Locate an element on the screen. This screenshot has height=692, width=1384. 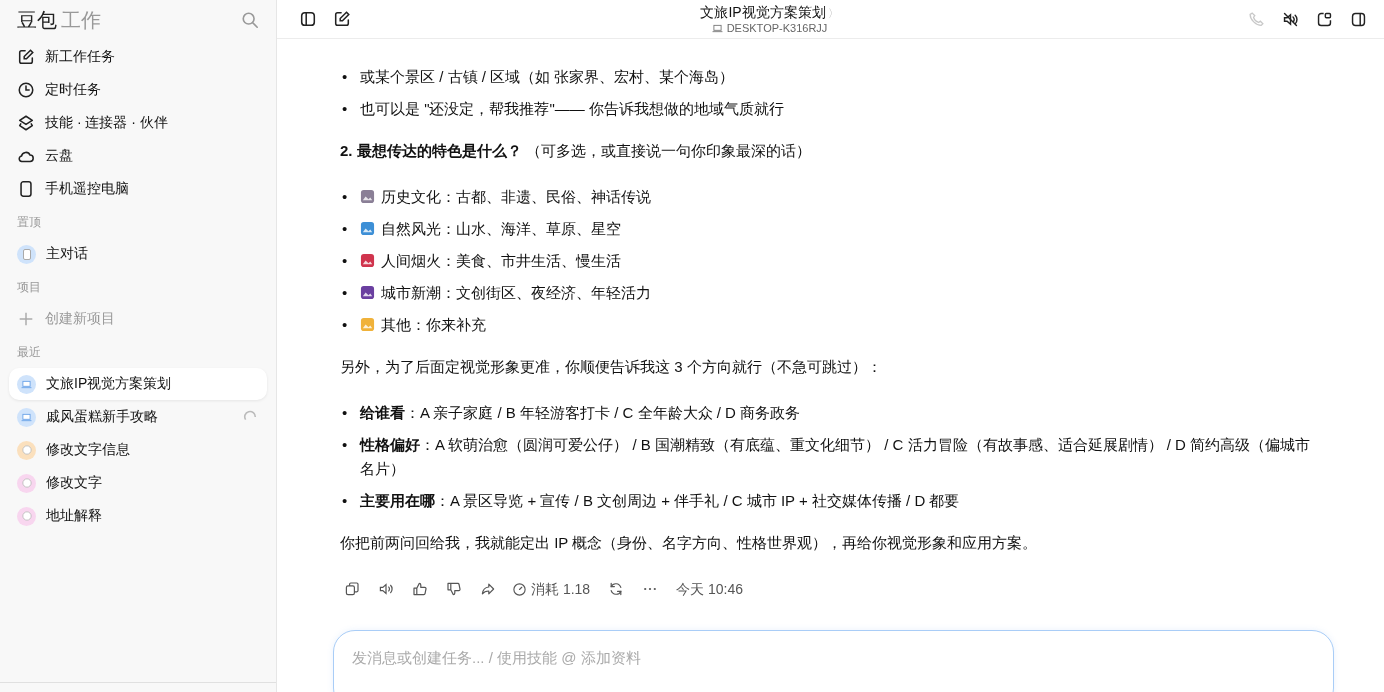
window-title: 文旅IP视觉方案策划 is located at coordinates (763, 13).